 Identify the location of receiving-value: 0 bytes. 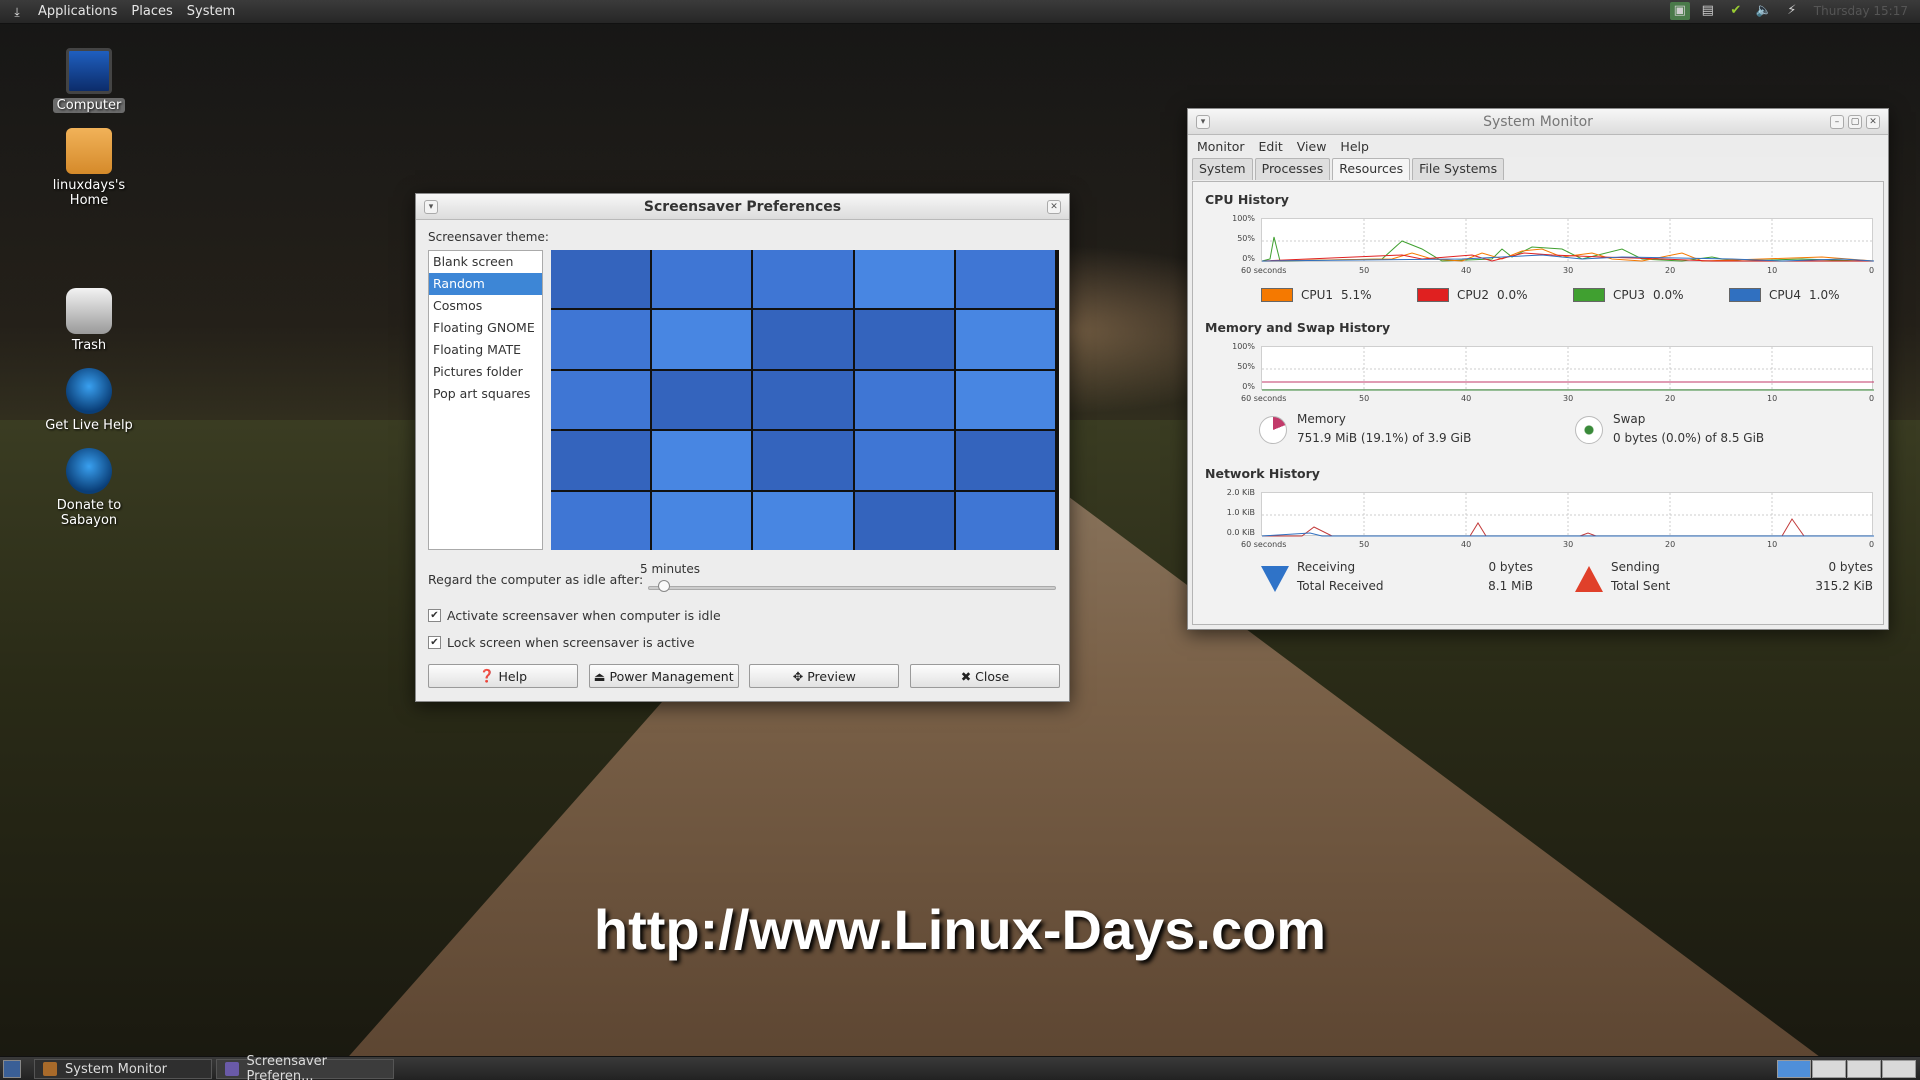
(1510, 567).